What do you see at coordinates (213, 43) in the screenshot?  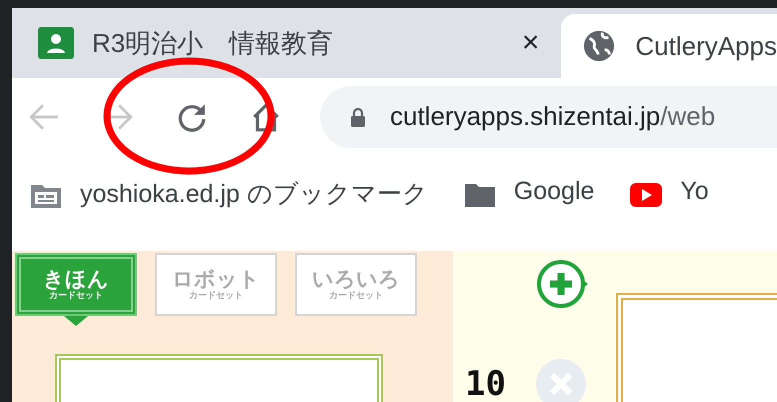 I see `tab-title: R3明治小 情報教育` at bounding box center [213, 43].